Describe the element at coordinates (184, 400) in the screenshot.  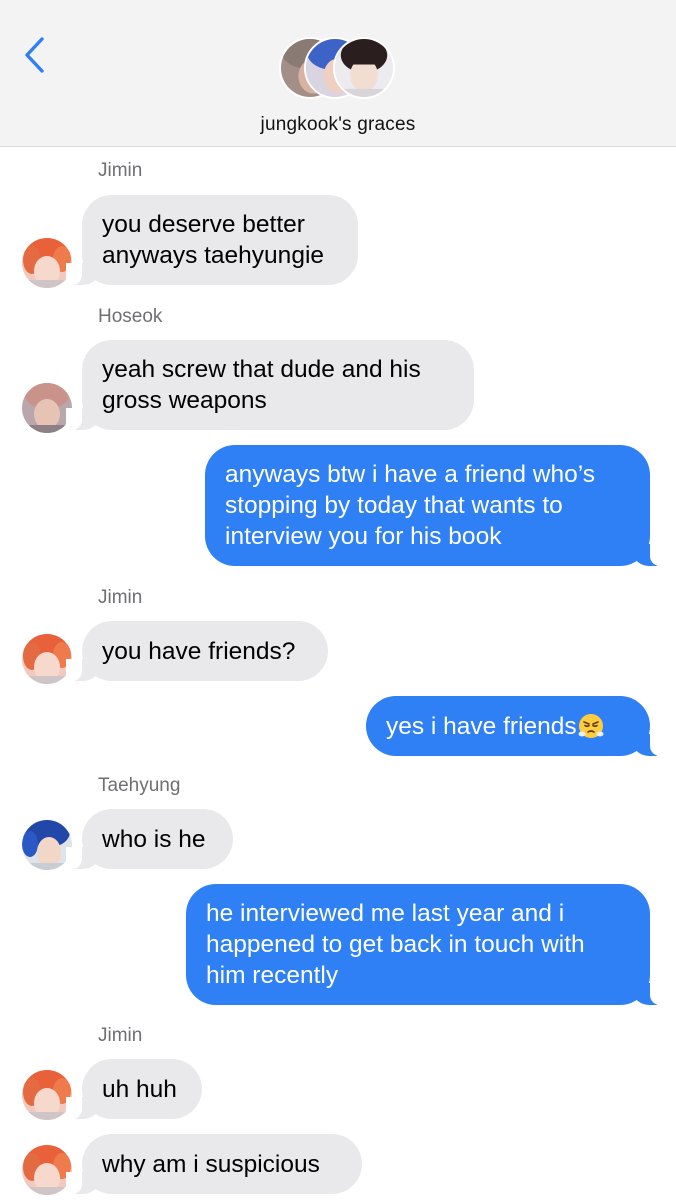
I see `message-text: gross weapons` at that location.